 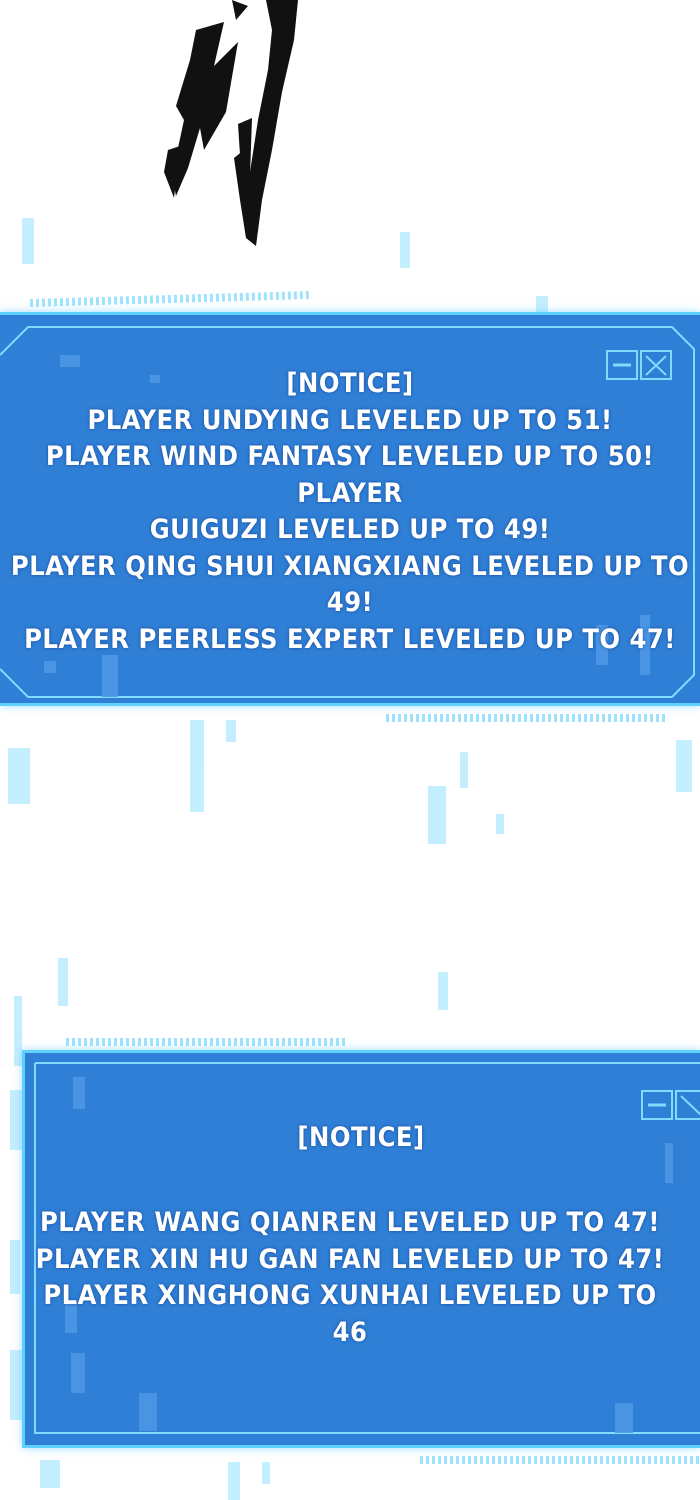 What do you see at coordinates (231, 123) in the screenshot?
I see `ink-brush-stroke-icon` at bounding box center [231, 123].